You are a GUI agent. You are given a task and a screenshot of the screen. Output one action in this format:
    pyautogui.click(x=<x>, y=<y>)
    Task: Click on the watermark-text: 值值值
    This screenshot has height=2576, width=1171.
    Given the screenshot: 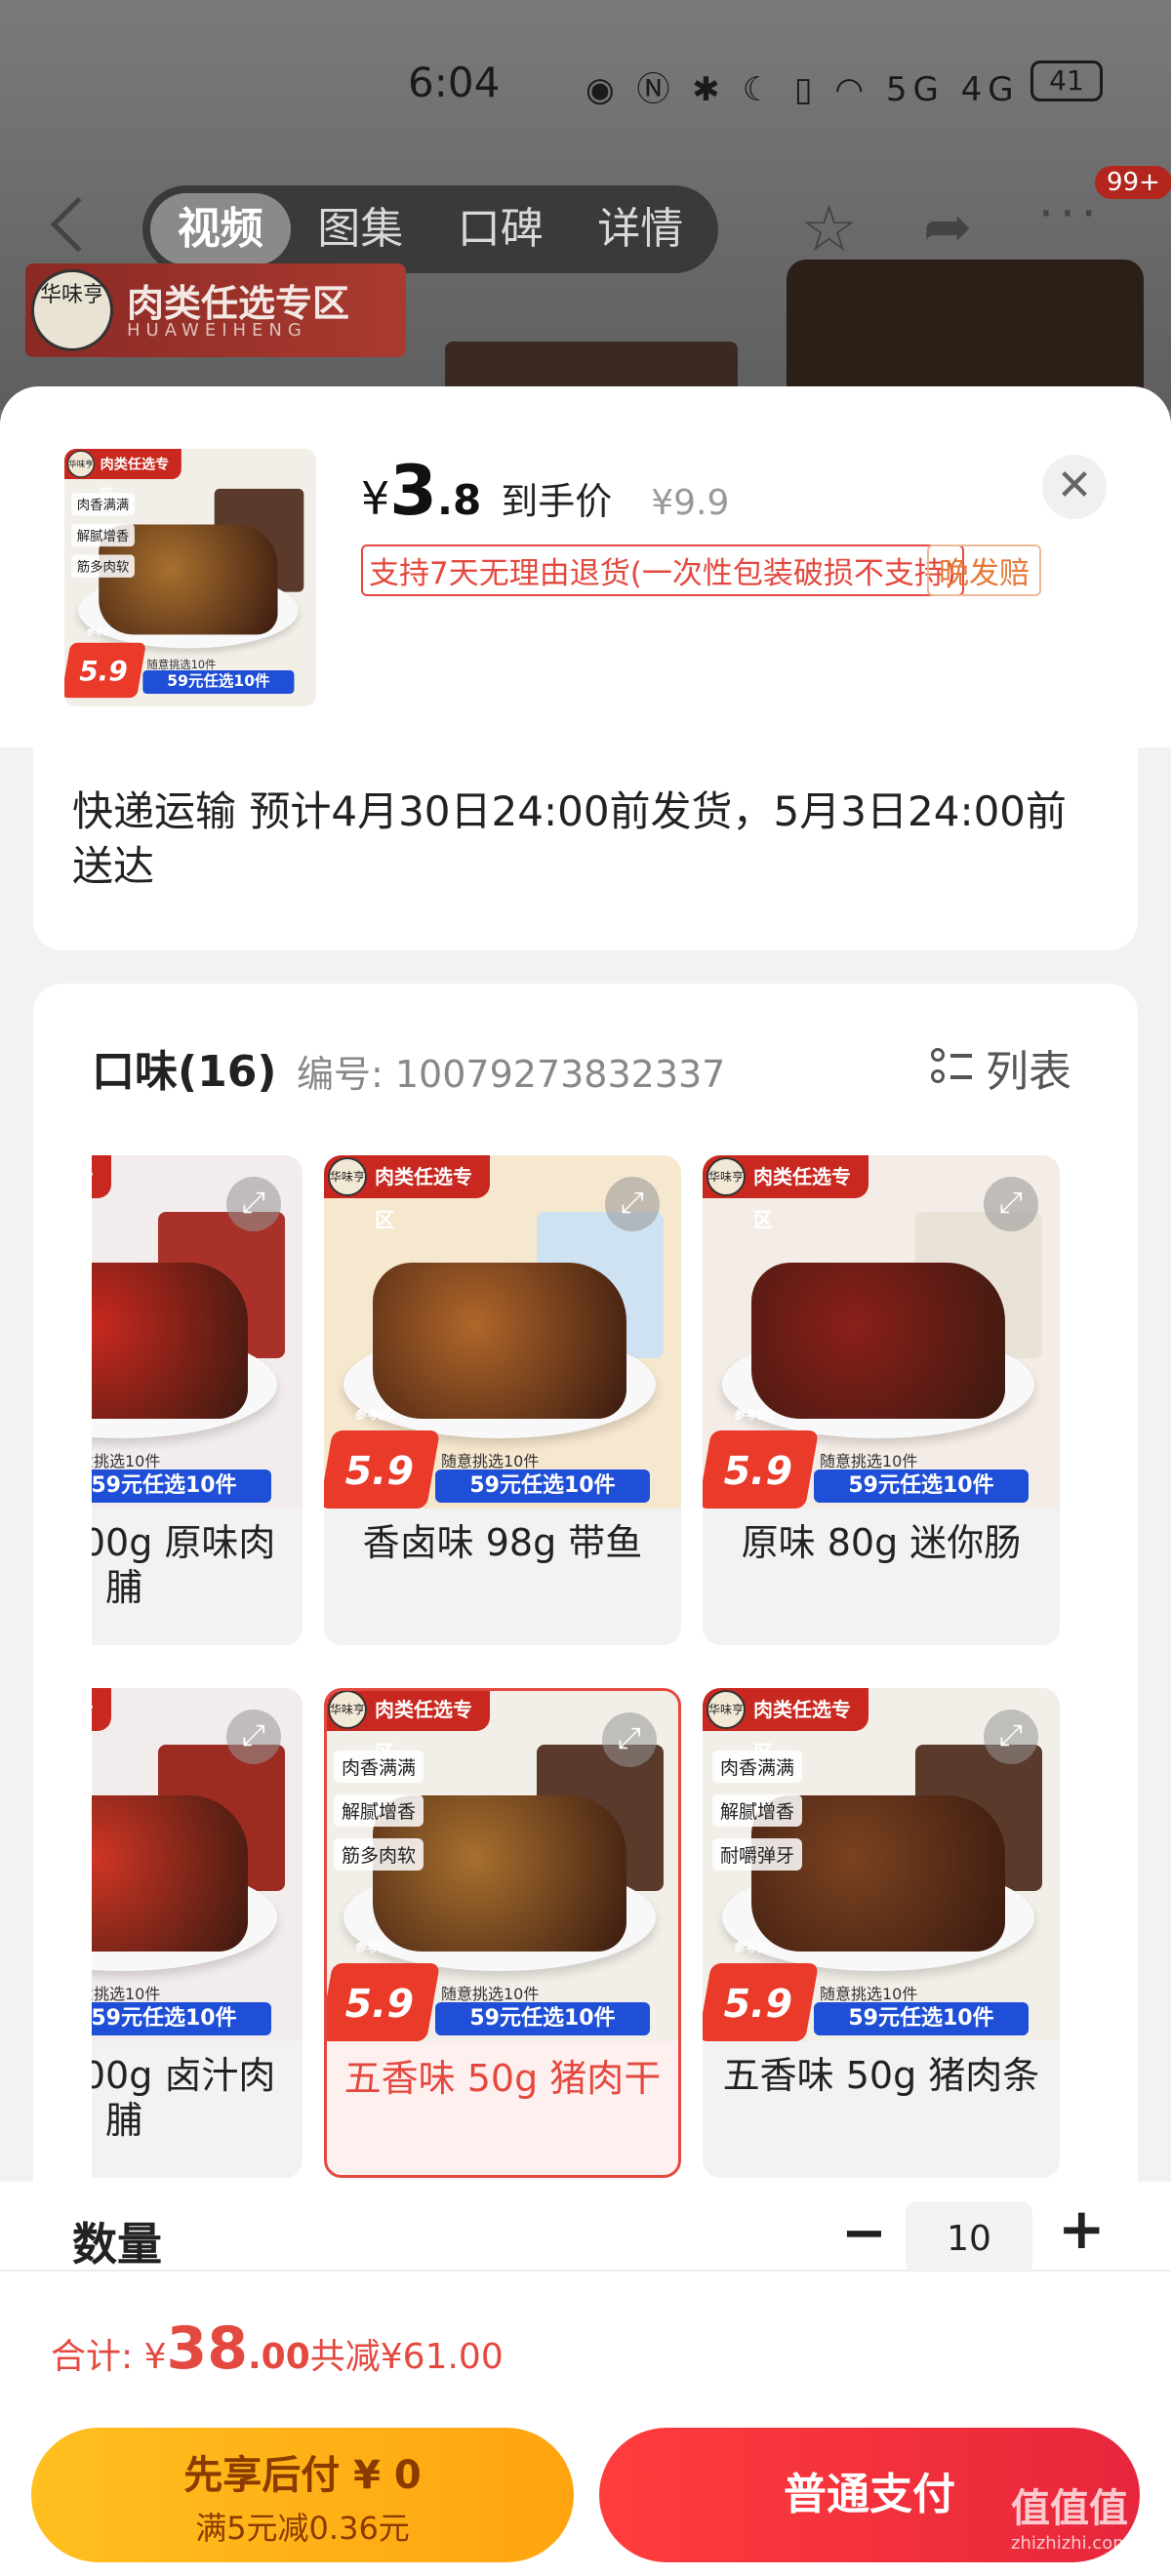 What is the action you would take?
    pyautogui.click(x=1069, y=2508)
    